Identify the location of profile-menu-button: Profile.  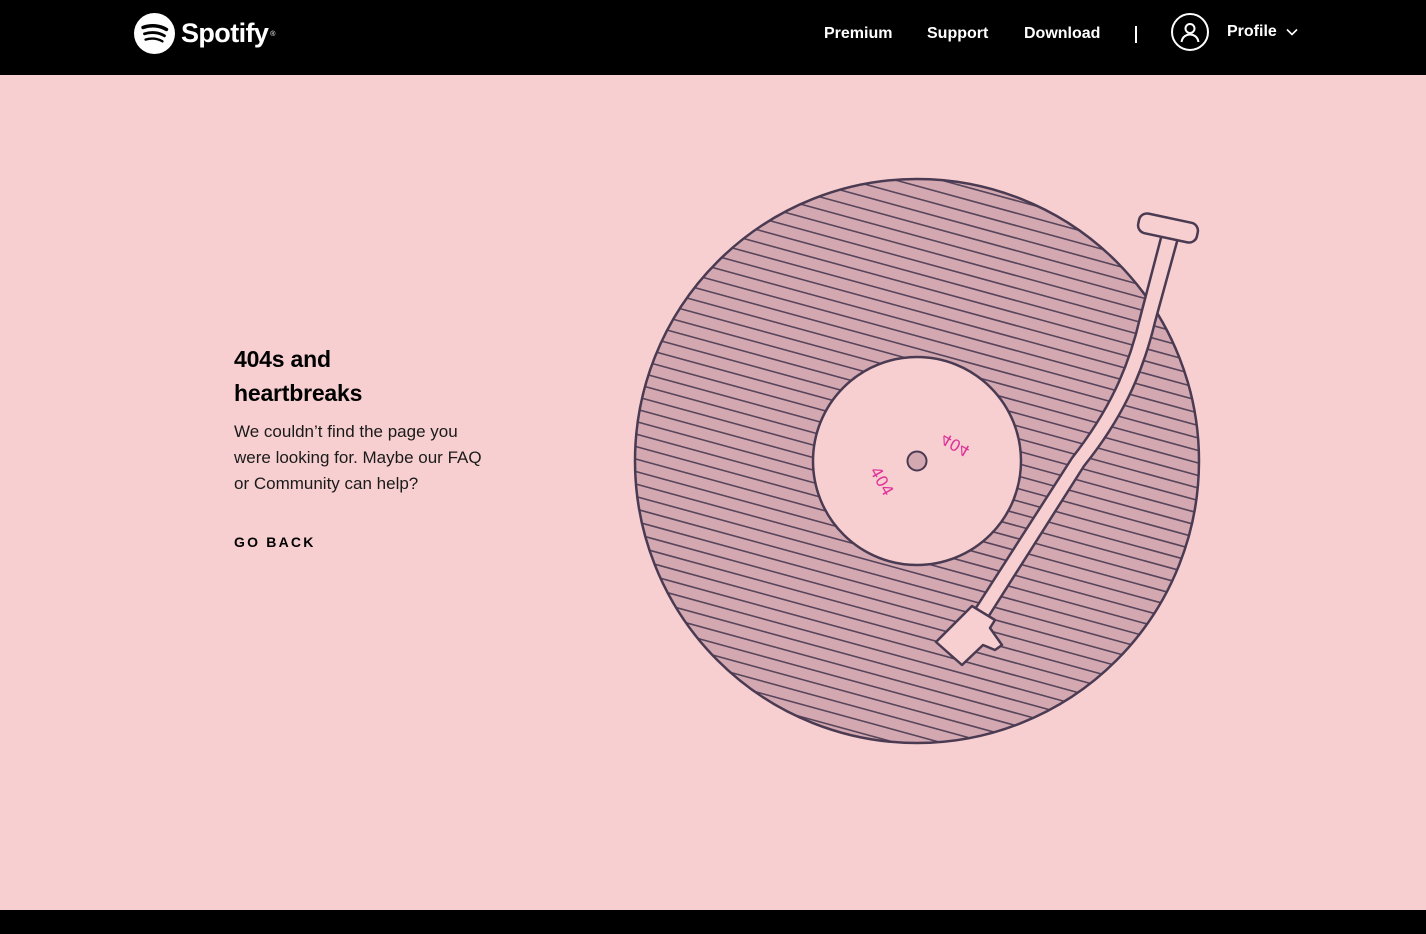
(1234, 32).